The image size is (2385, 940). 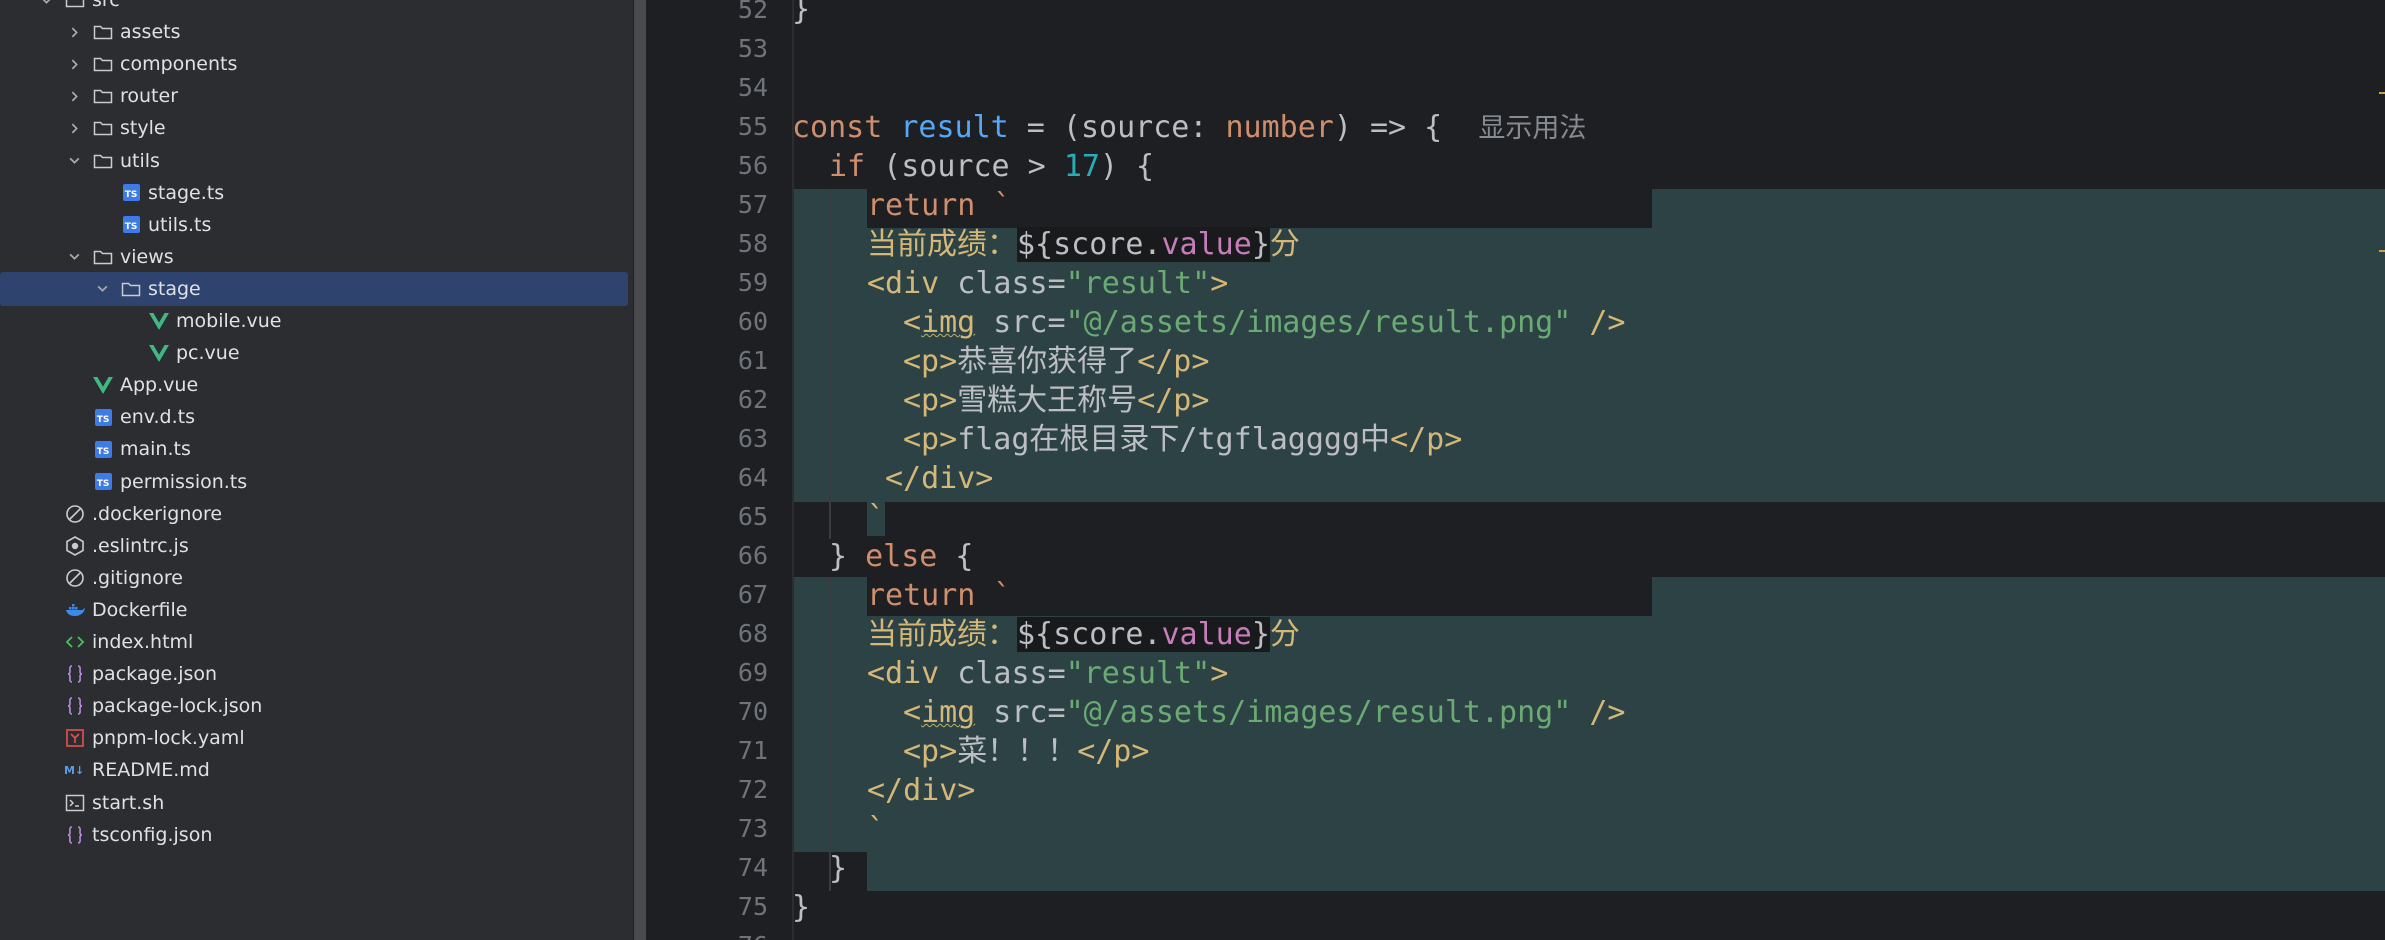 What do you see at coordinates (1388, 127) in the screenshot?
I see `code-token: ) => {` at bounding box center [1388, 127].